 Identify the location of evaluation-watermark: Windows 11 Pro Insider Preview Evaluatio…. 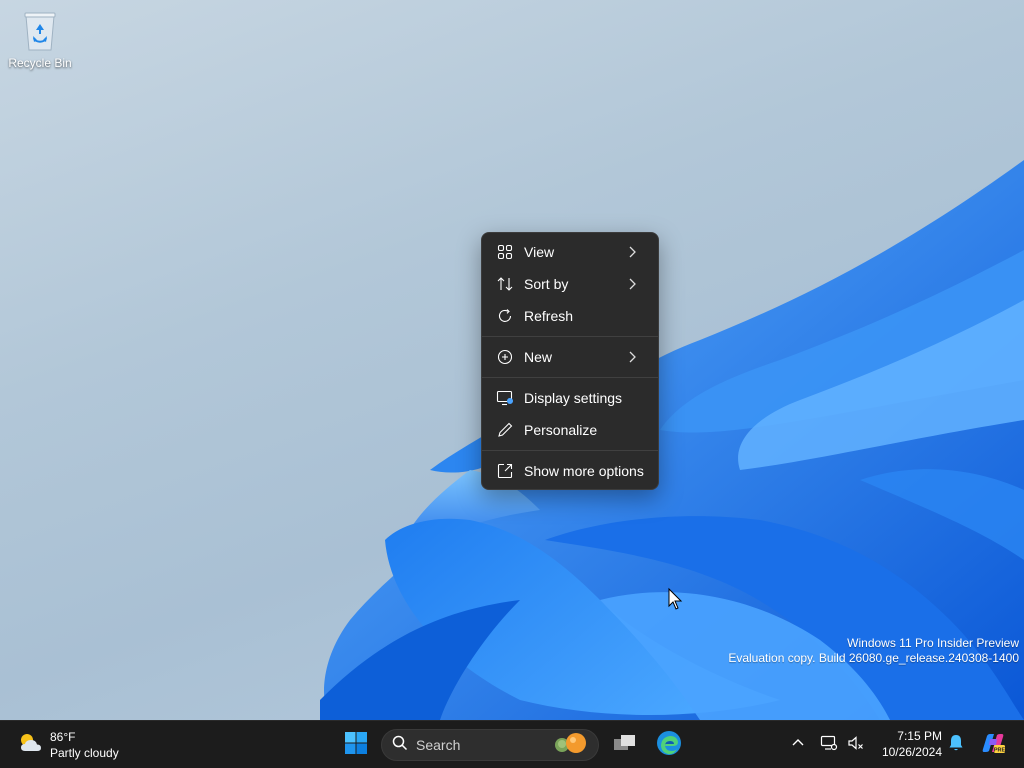
(873, 651).